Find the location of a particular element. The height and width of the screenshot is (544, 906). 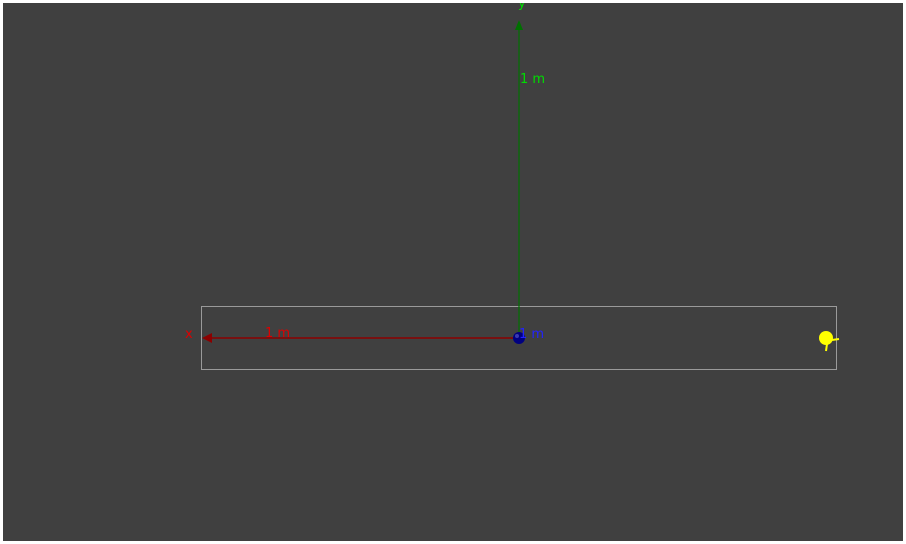

light-stem is located at coordinates (826, 347).